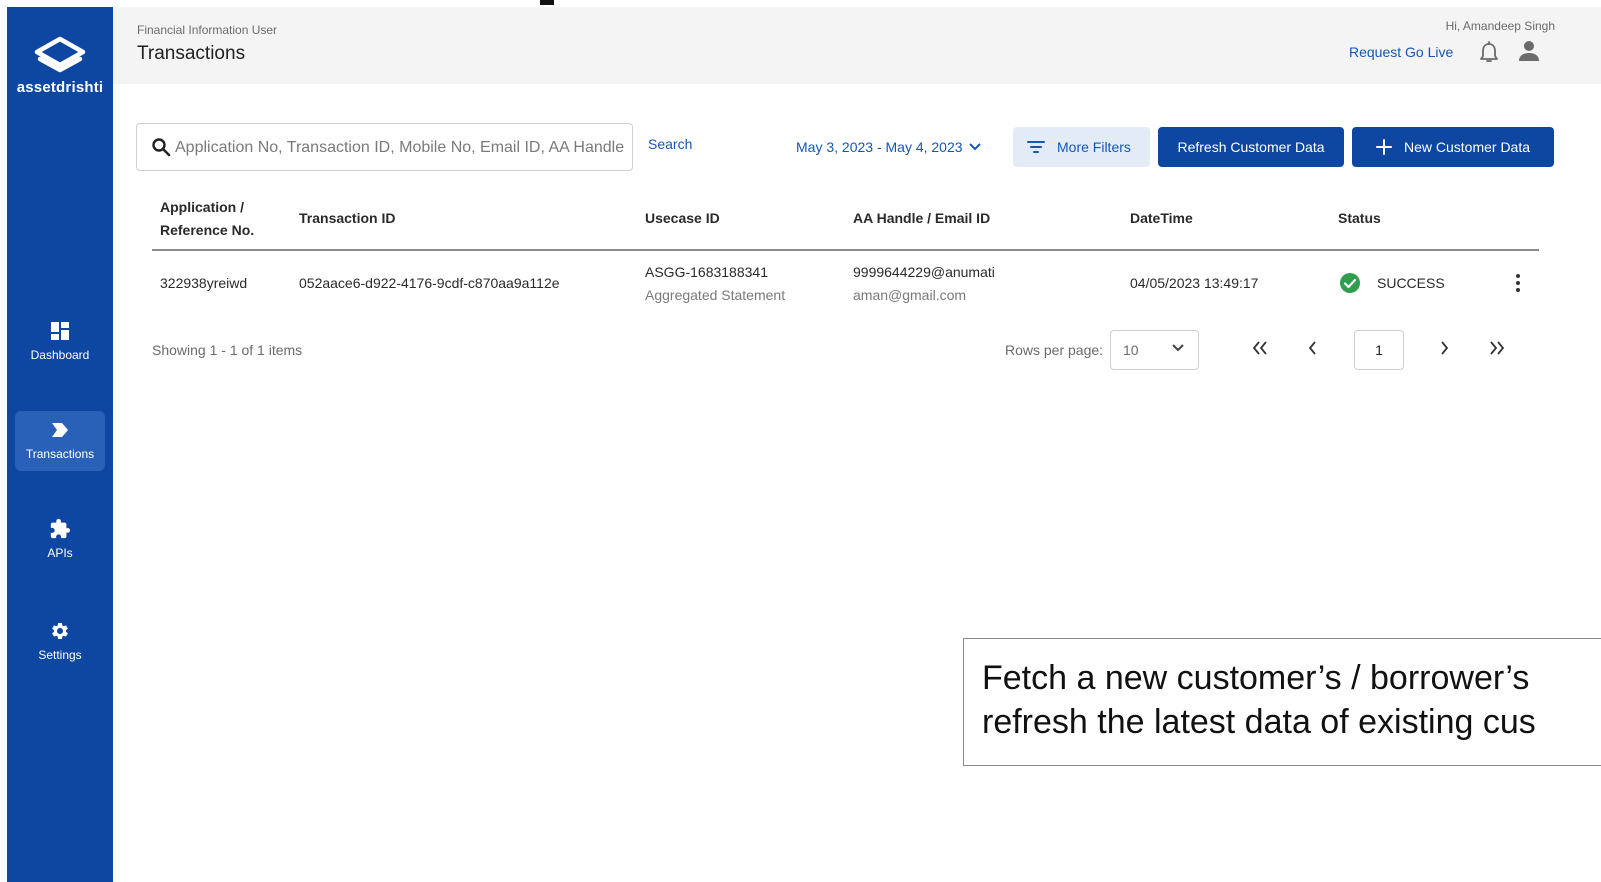 This screenshot has height=882, width=1601. I want to click on row-actions-menu-icon, so click(1518, 285).